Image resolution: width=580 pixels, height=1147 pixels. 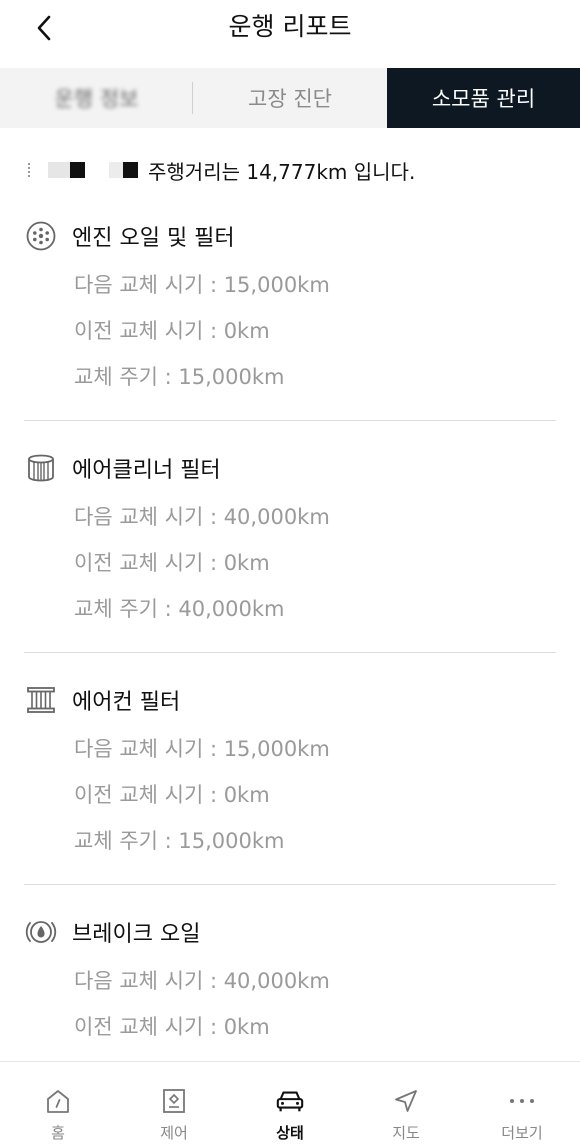 I want to click on engine-oil-filter-icon, so click(x=41, y=236).